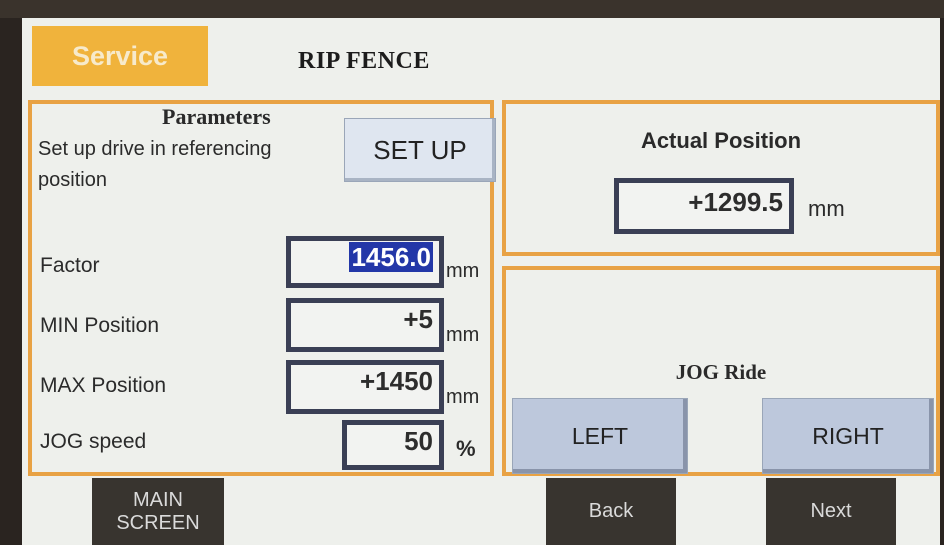 This screenshot has height=545, width=944. What do you see at coordinates (463, 335) in the screenshot?
I see `min-position-unit: mm` at bounding box center [463, 335].